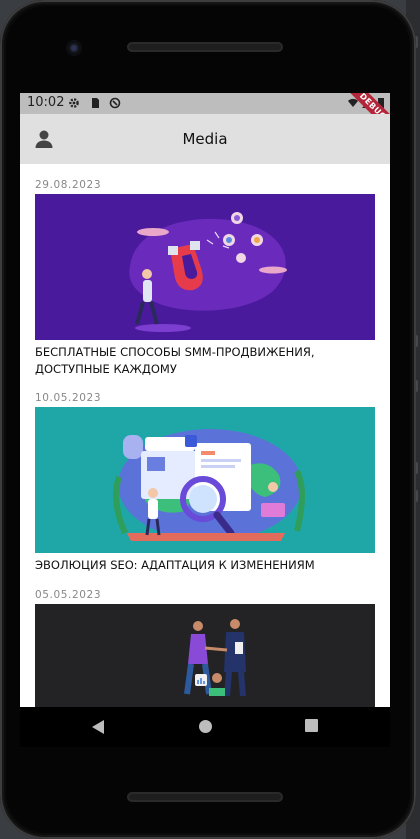  What do you see at coordinates (205, 47) in the screenshot?
I see `top-speaker` at bounding box center [205, 47].